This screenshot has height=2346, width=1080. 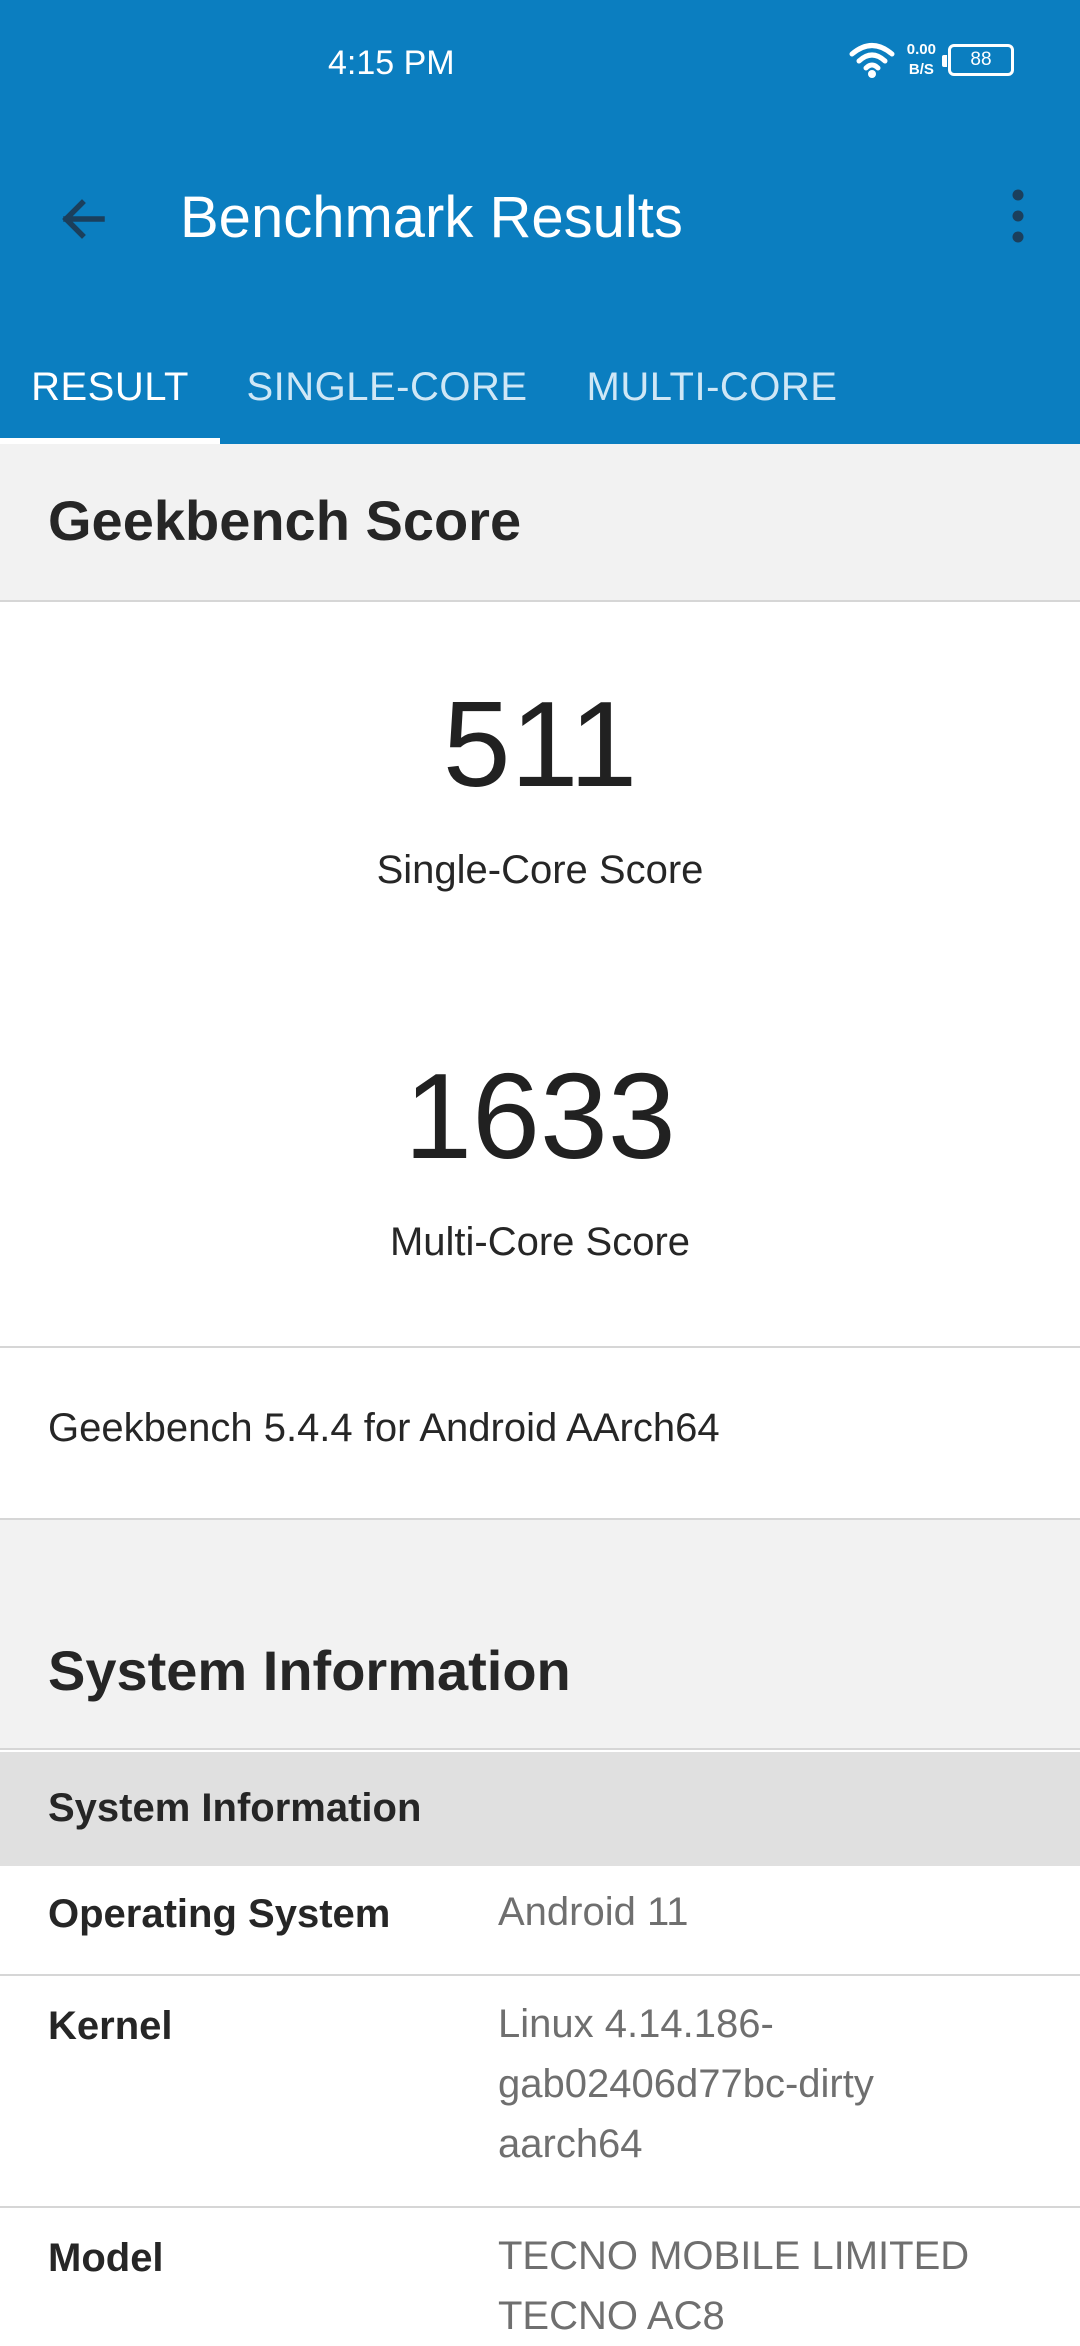 What do you see at coordinates (540, 870) in the screenshot?
I see `single-core-score-label: Single-Core Score` at bounding box center [540, 870].